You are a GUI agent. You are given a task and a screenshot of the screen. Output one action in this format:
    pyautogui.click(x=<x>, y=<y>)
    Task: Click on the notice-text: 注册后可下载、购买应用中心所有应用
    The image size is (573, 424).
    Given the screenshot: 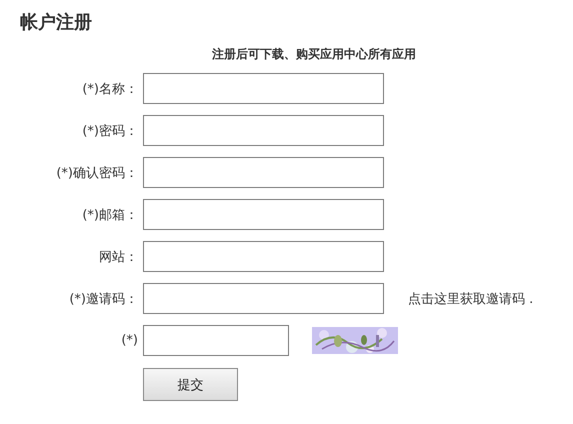 What is the action you would take?
    pyautogui.click(x=314, y=54)
    